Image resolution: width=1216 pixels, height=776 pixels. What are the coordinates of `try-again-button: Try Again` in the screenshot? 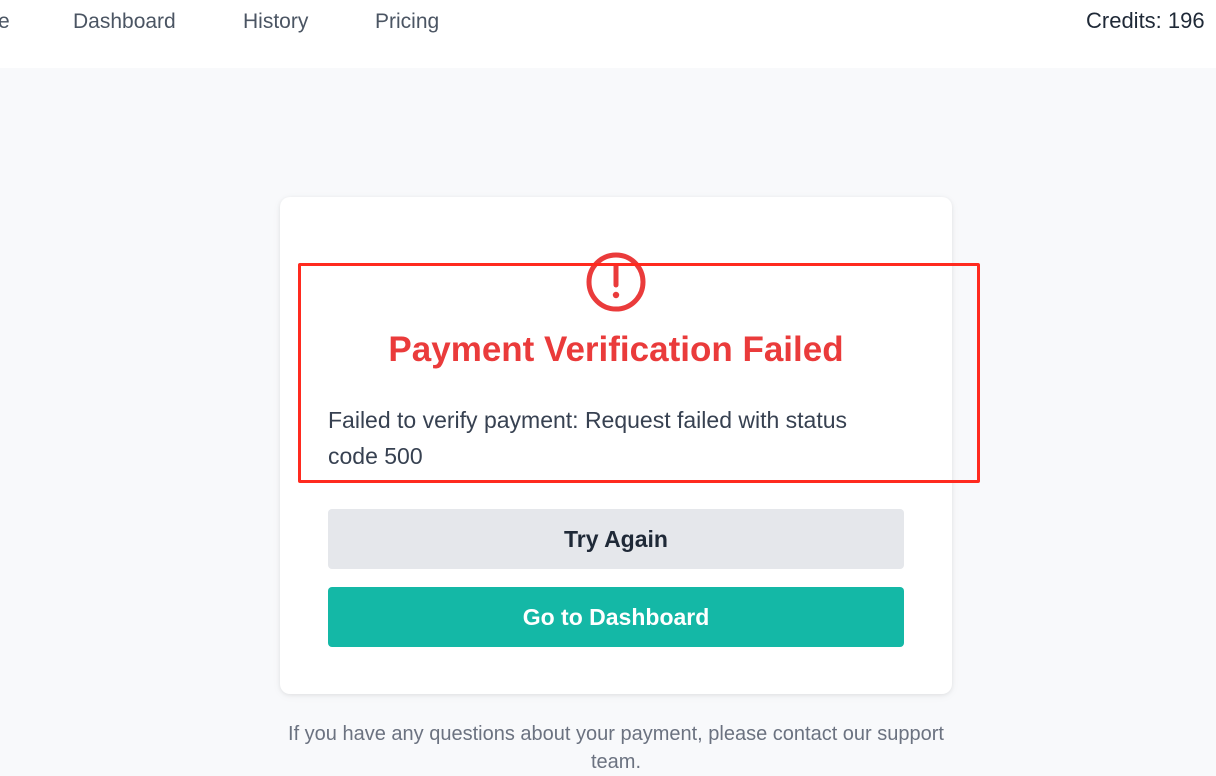 It's located at (616, 539).